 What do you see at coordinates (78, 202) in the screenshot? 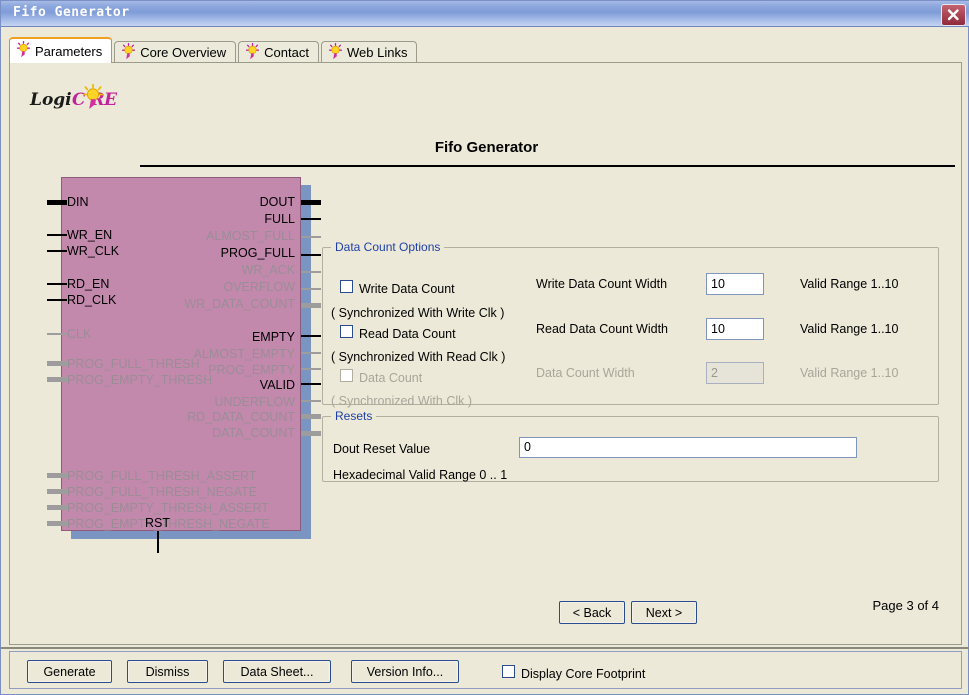
I see `pin-label-din: DIN` at bounding box center [78, 202].